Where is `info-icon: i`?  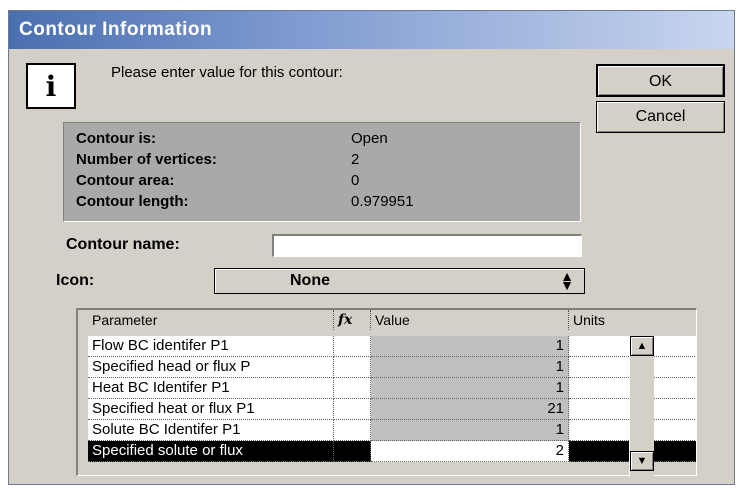 info-icon: i is located at coordinates (51, 86).